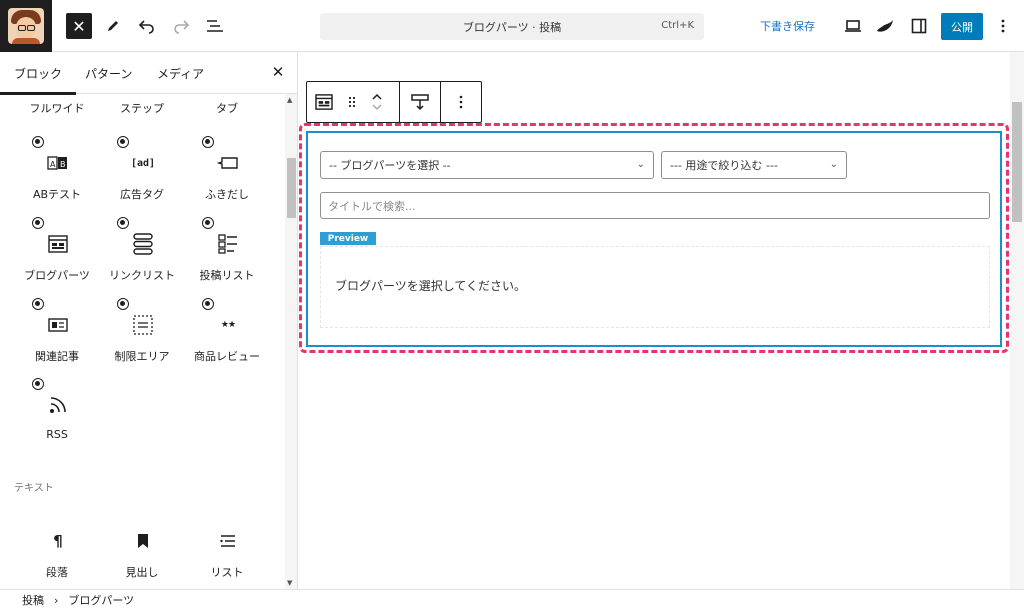 Image resolution: width=1024 pixels, height=610 pixels. Describe the element at coordinates (724, 165) in the screenshot. I see `select-value: --- 用途で絞り込む ---` at that location.